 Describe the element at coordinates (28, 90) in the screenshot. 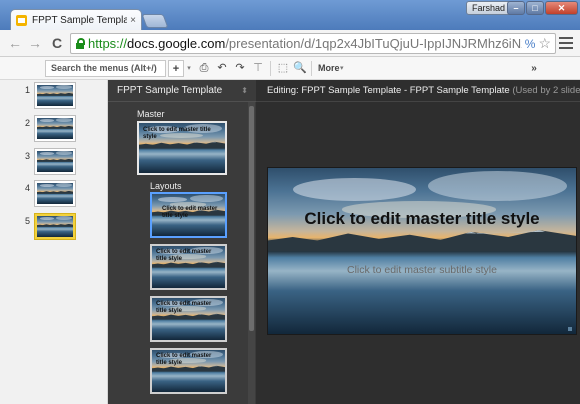

I see `slide-number: 1` at that location.